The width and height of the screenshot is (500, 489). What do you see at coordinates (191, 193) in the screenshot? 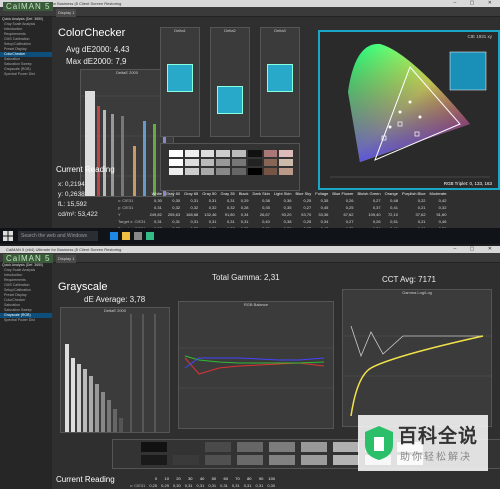
I see `column-header: Gray 65` at bounding box center [191, 193].